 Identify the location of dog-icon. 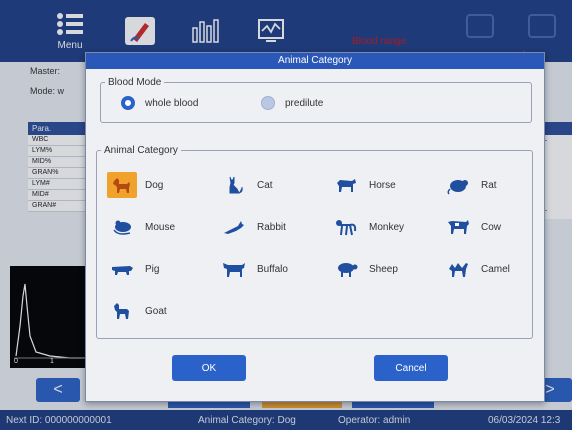
(122, 185).